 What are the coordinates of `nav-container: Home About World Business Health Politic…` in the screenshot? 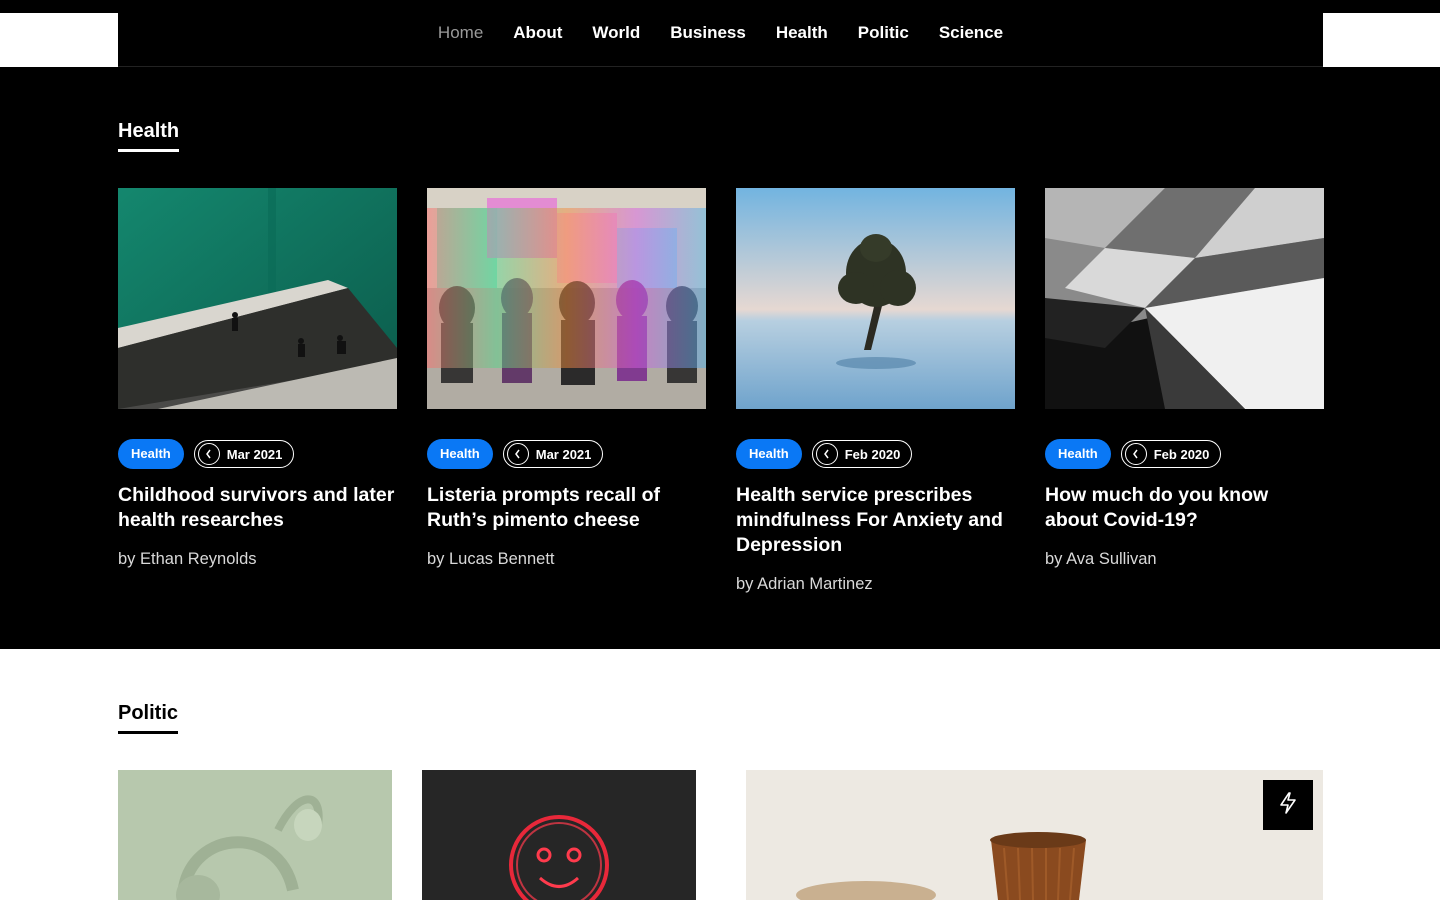 It's located at (720, 33).